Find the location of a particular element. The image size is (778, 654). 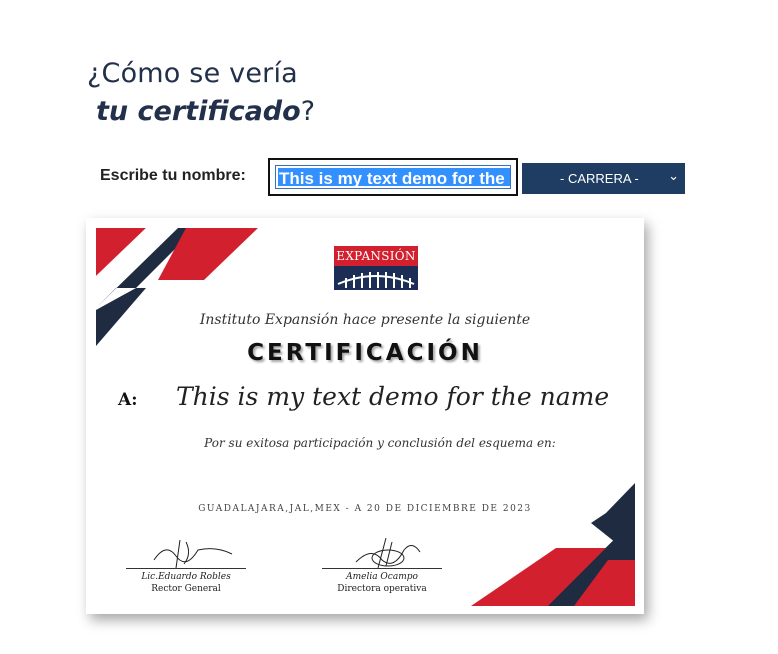

name-input-field: This is my text demo for the name is located at coordinates (393, 177).